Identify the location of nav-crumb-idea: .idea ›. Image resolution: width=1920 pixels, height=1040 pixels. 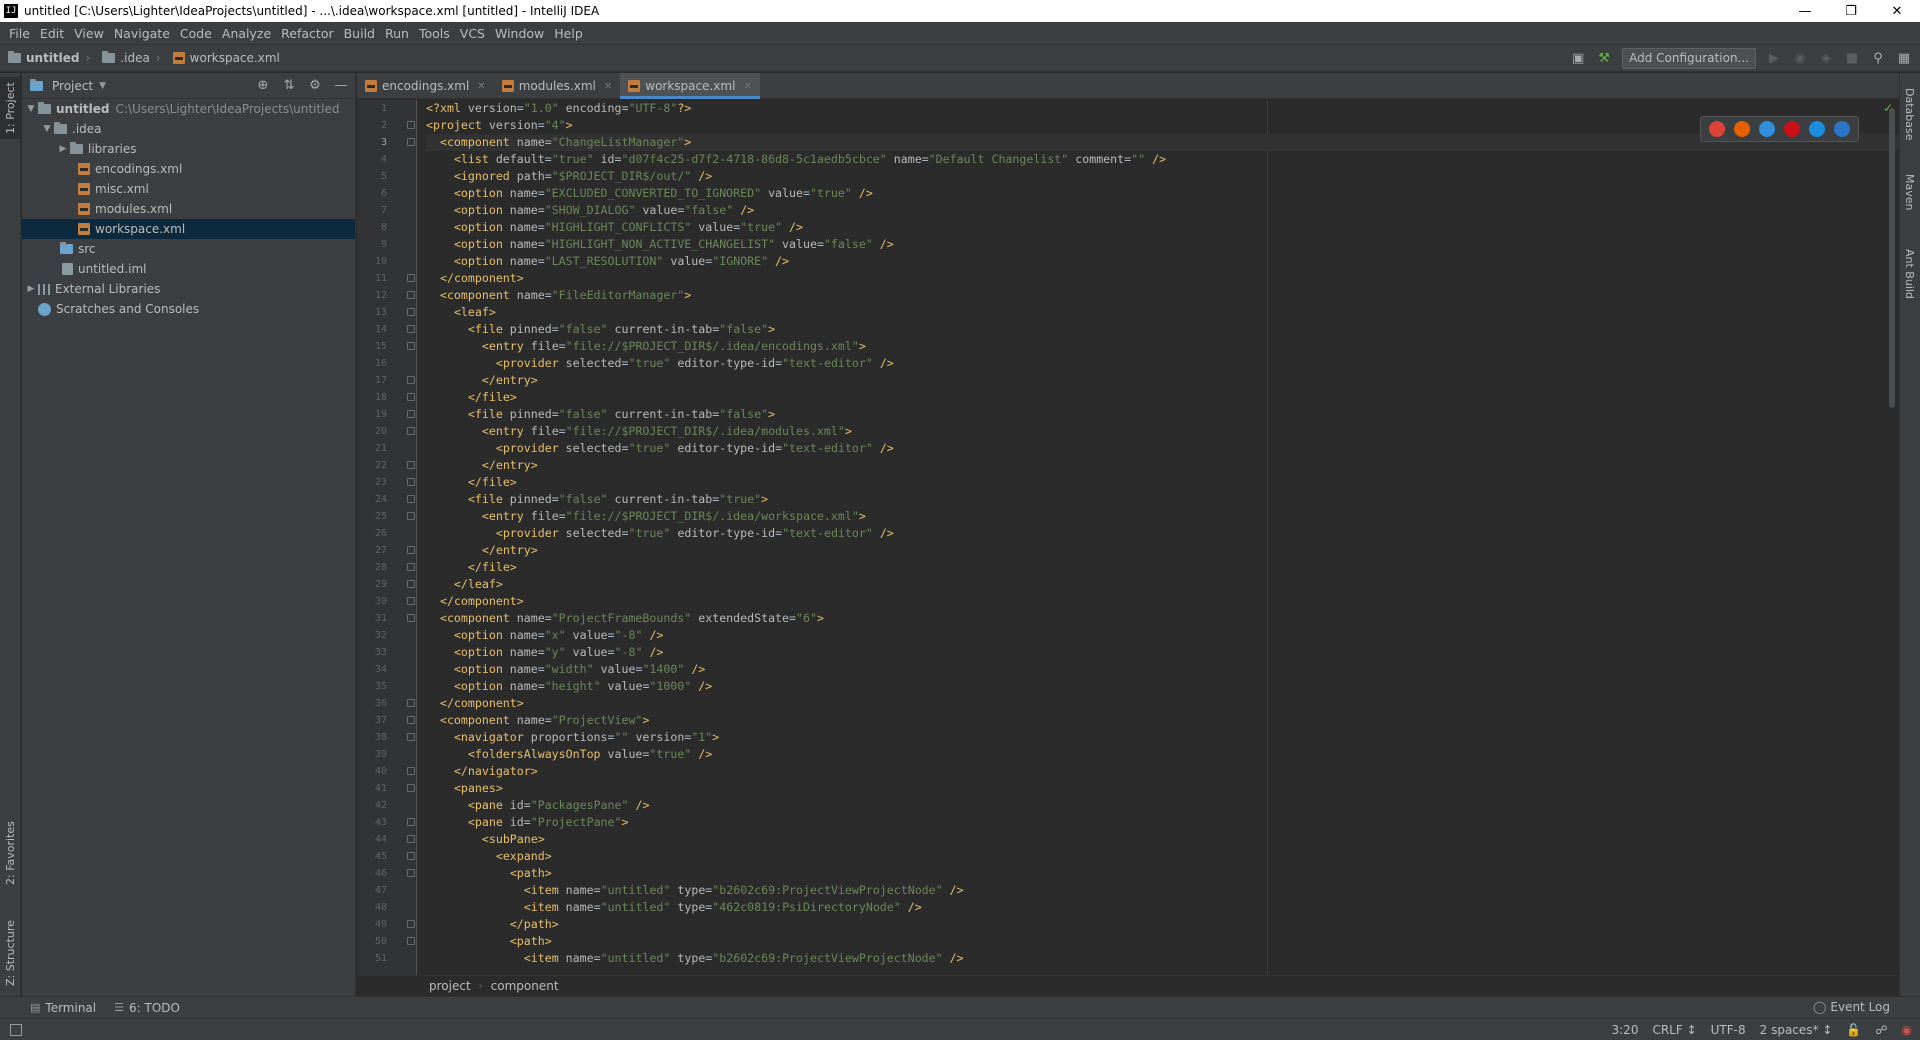
(129, 58).